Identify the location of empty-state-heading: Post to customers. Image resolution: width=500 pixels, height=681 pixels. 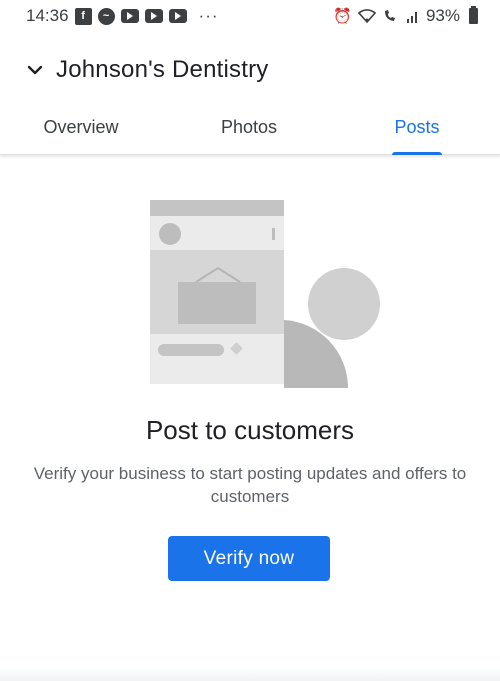
(250, 430).